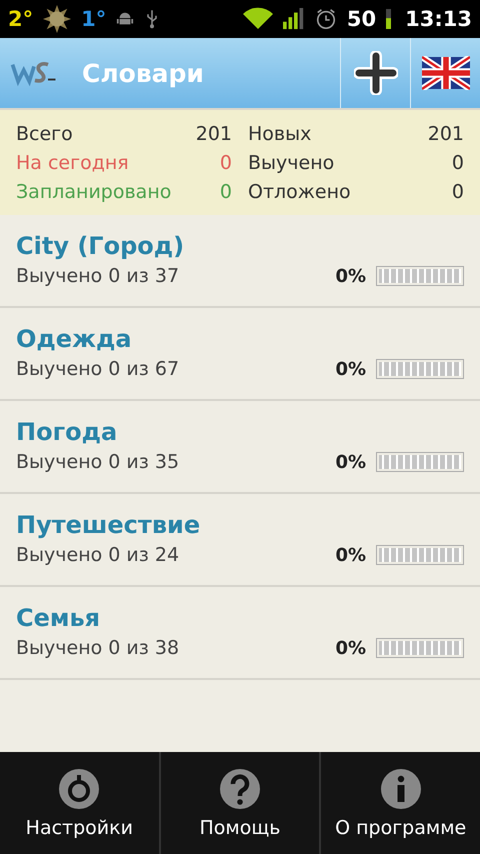 Image resolution: width=480 pixels, height=854 pixels. Describe the element at coordinates (446, 73) in the screenshot. I see `flag-icon` at that location.